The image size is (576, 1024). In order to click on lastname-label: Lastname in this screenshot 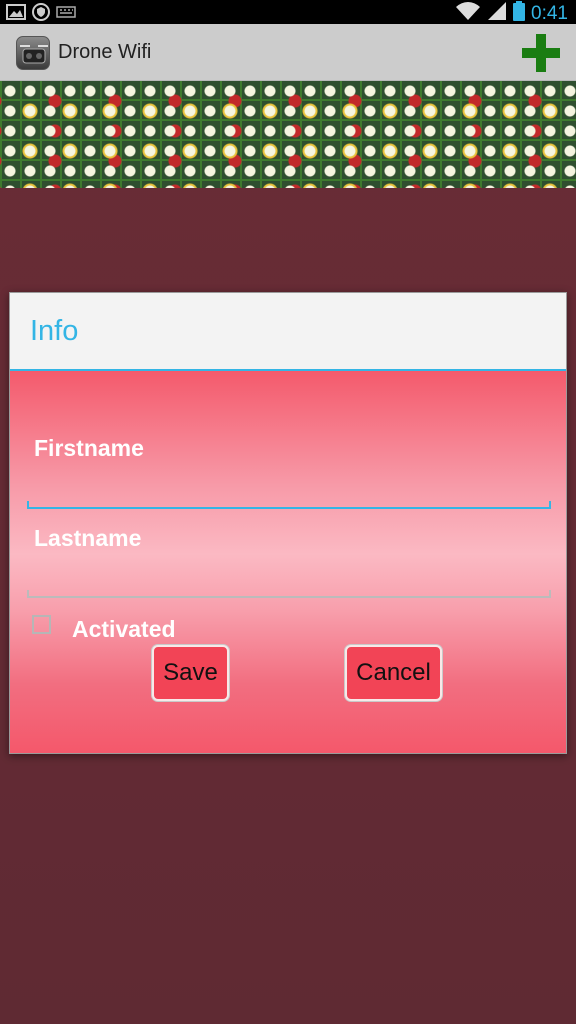, I will do `click(88, 538)`.